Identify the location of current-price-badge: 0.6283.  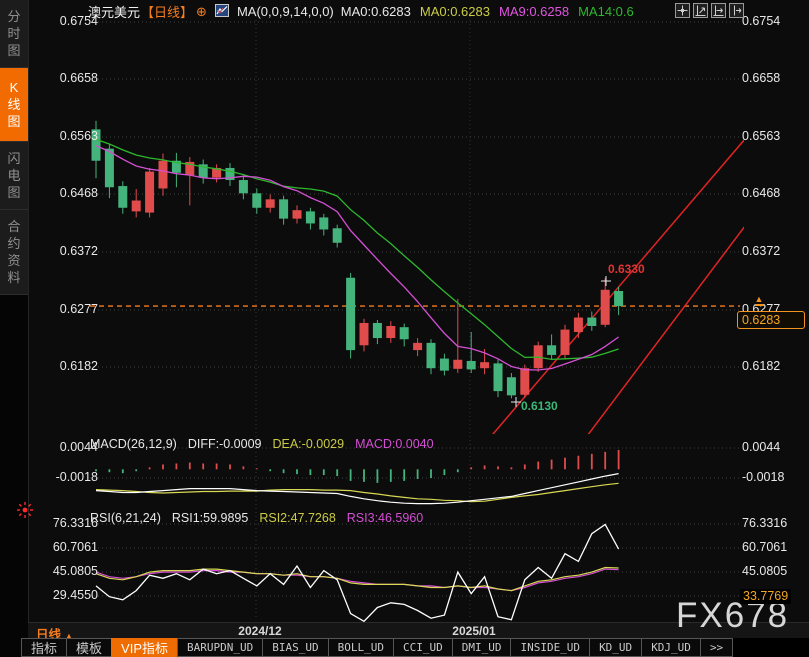
(771, 320).